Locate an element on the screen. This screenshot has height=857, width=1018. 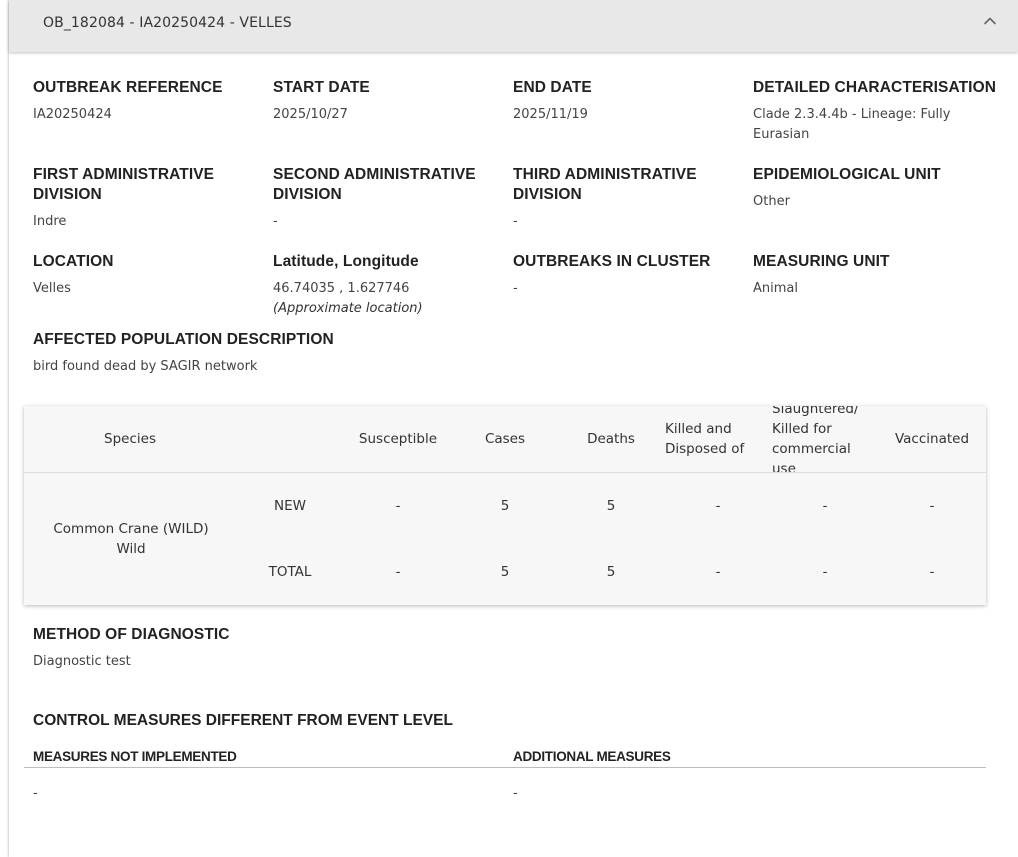
outbreaks-in-cluster-value: - is located at coordinates (515, 288).